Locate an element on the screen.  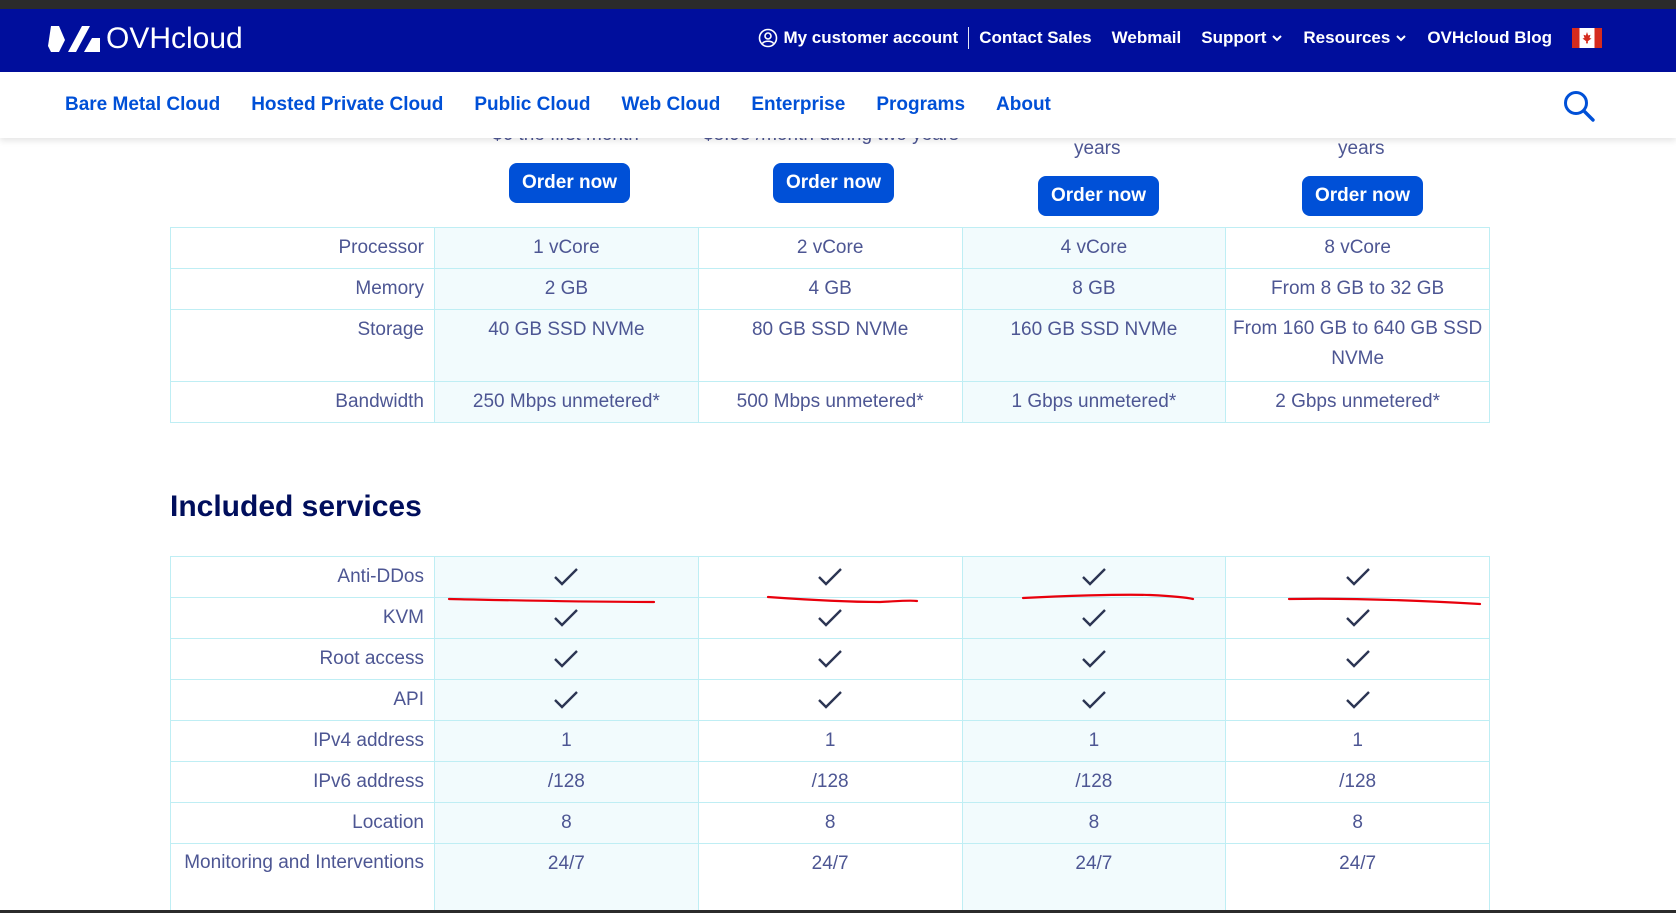
chevron-down-icon is located at coordinates (1277, 38).